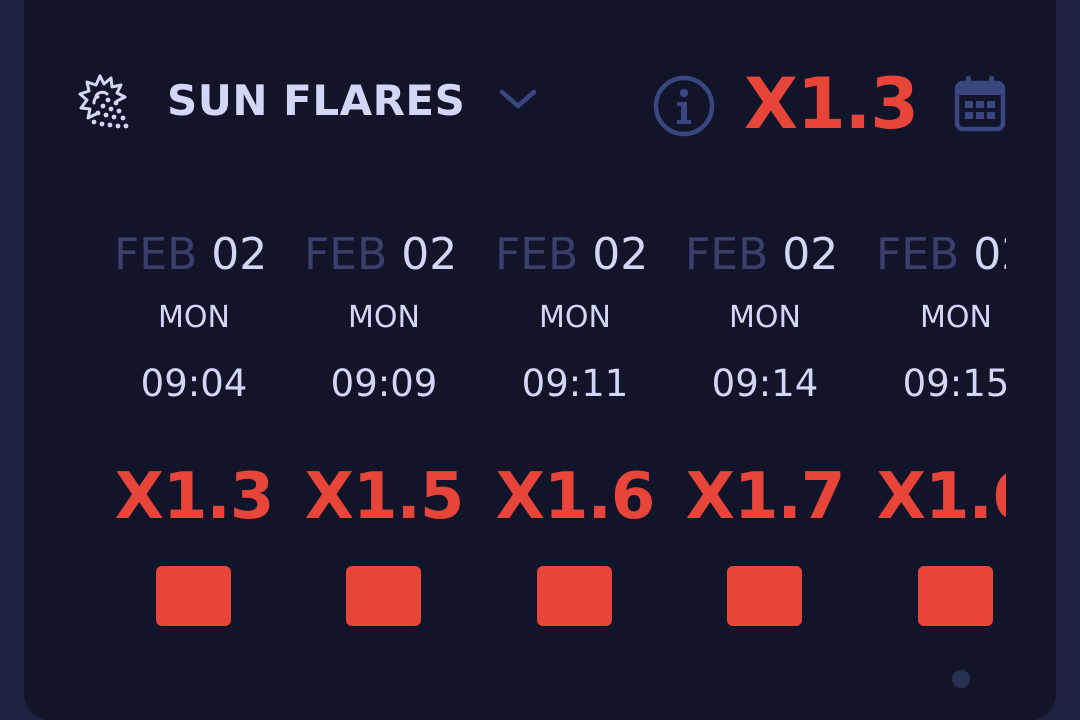  What do you see at coordinates (831, 104) in the screenshot?
I see `current-flare-value: X1.3` at bounding box center [831, 104].